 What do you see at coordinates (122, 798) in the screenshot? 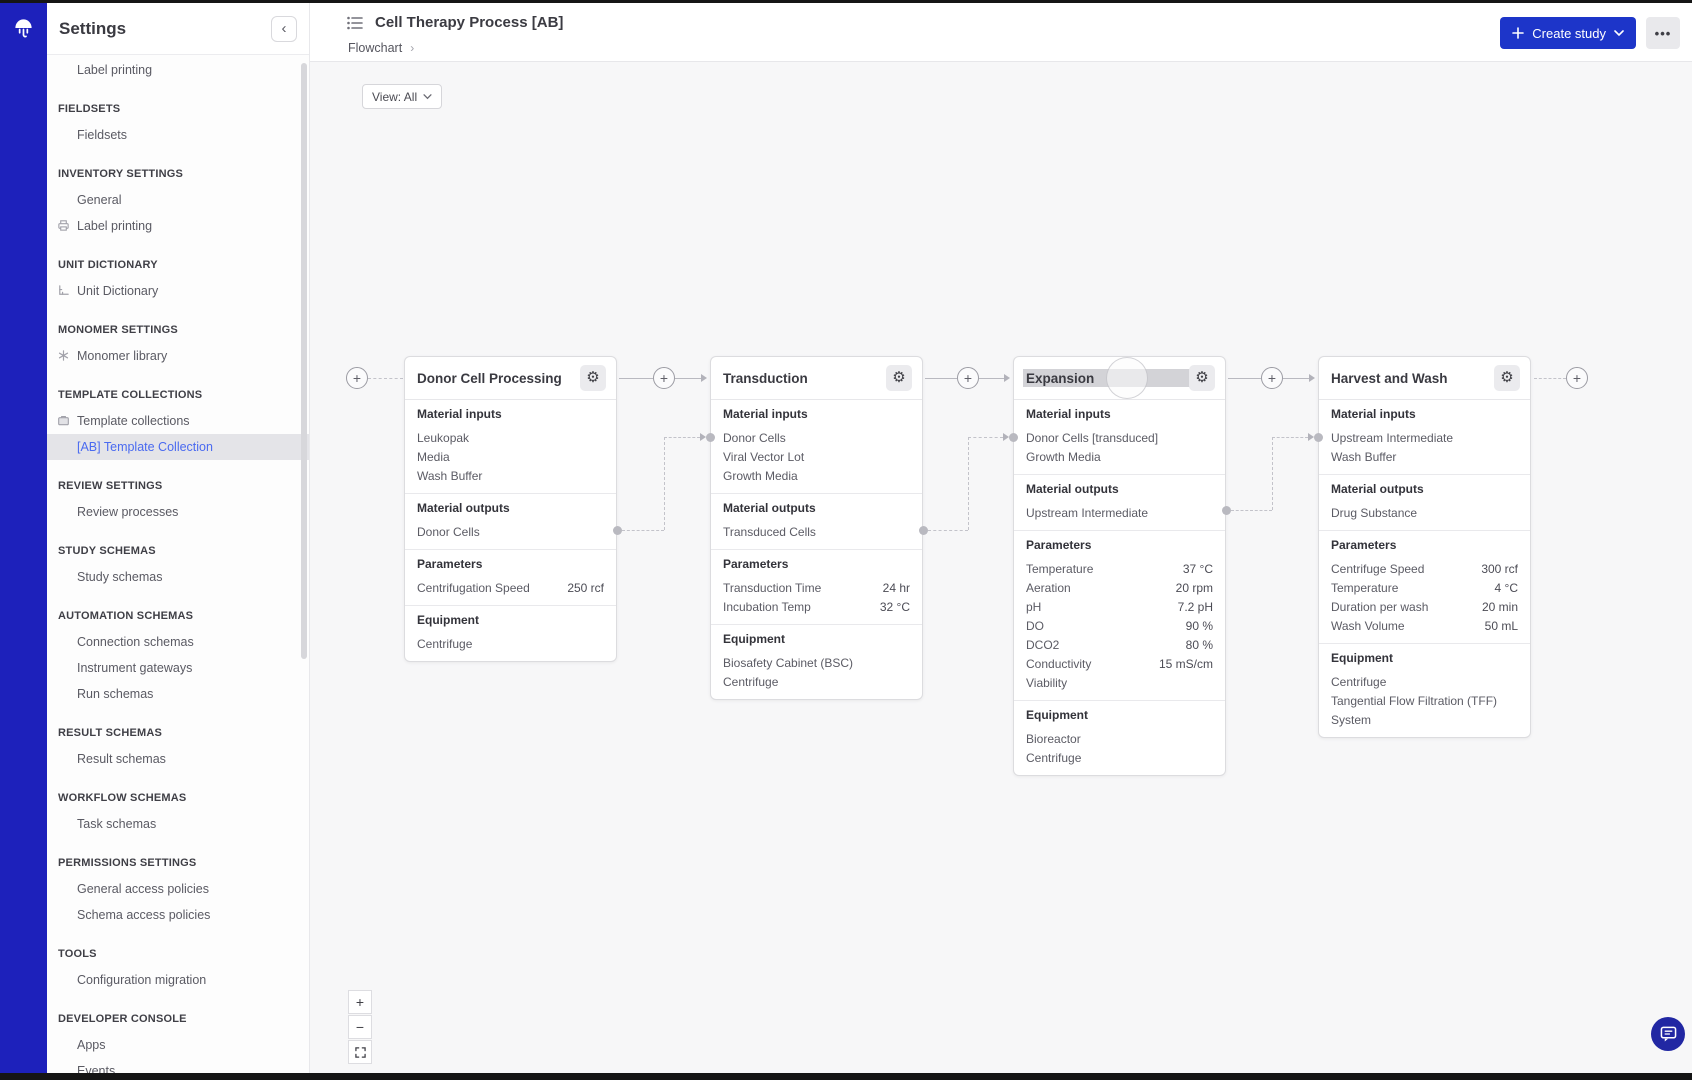
I see `sidebar-group-workflow-schemas: WORKFLOW SCHEMAS` at bounding box center [122, 798].